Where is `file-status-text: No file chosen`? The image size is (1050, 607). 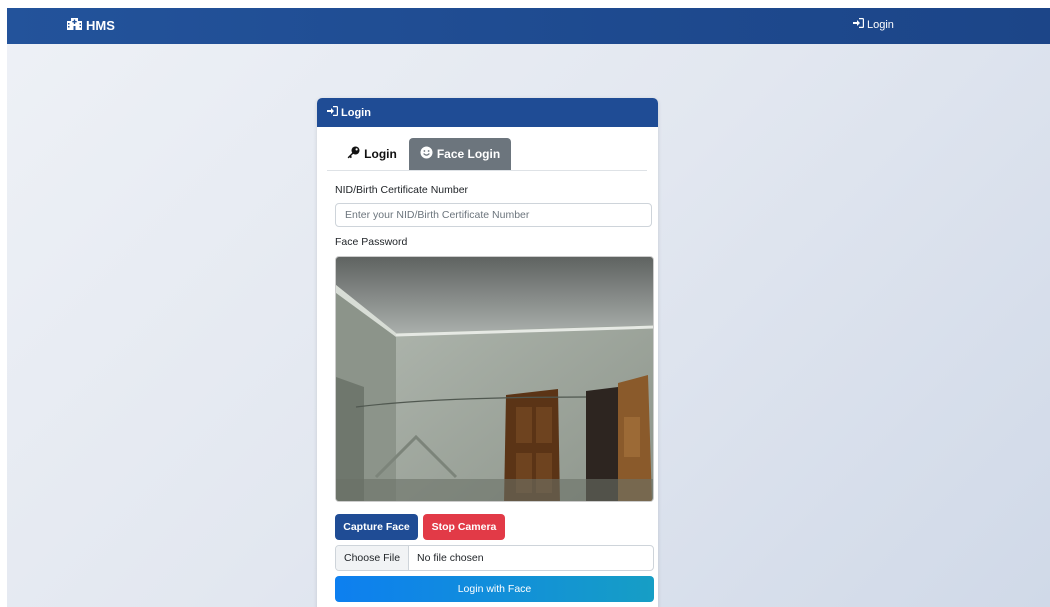
file-status-text: No file chosen is located at coordinates (450, 558).